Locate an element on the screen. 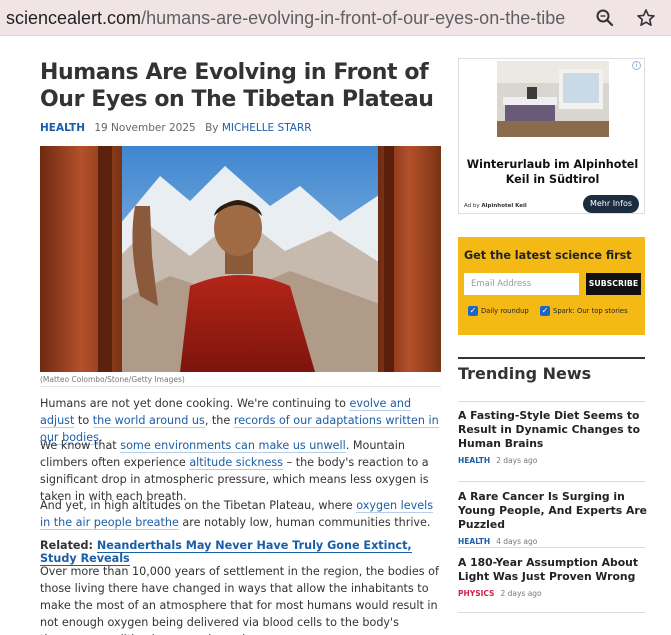  trending-meta: HEALTH 4 days ago is located at coordinates (553, 541).